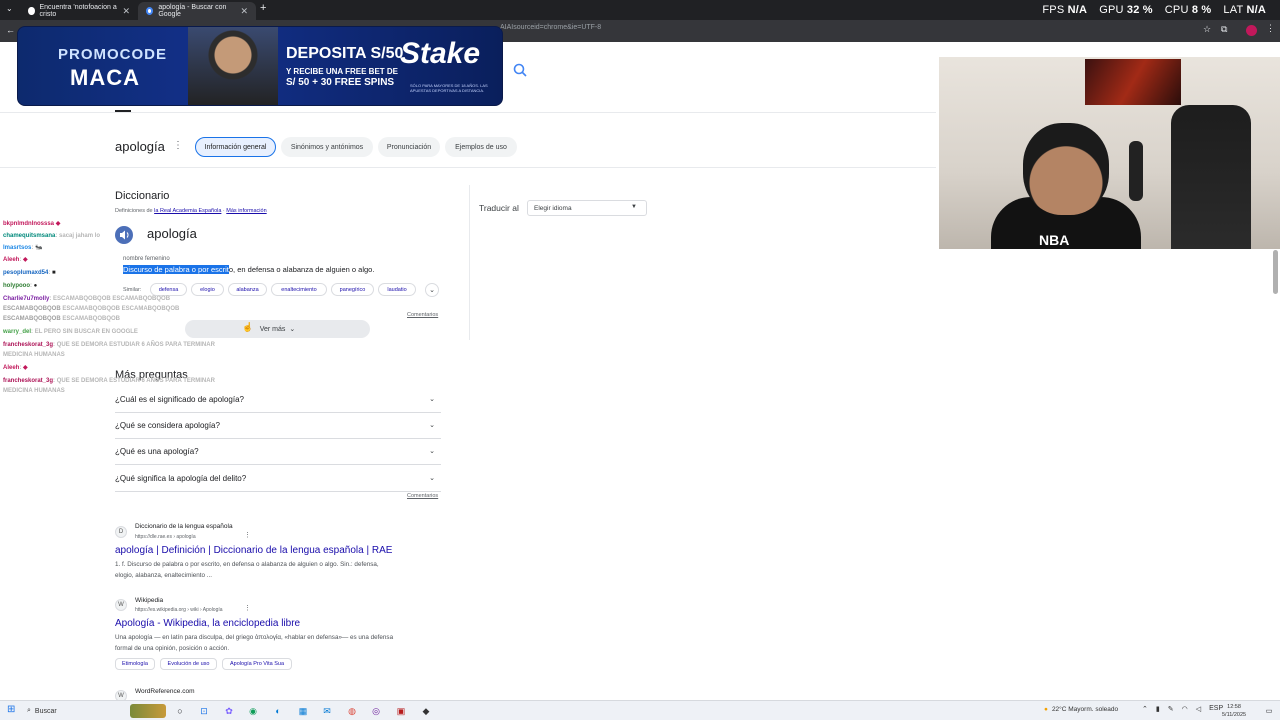  Describe the element at coordinates (1066, 169) in the screenshot. I see `streamer-head` at that location.